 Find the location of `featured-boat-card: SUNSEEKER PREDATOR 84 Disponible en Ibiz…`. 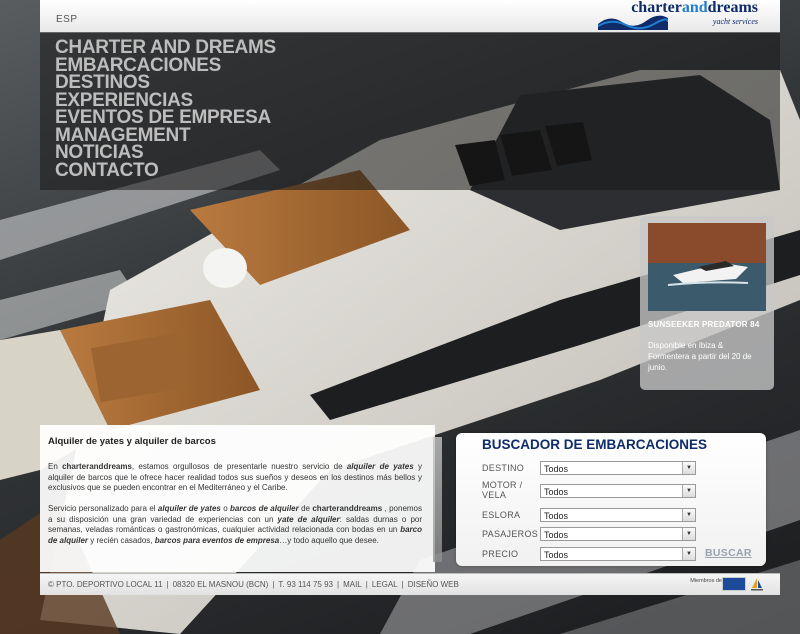

featured-boat-card: SUNSEEKER PREDATOR 84 Disponible en Ibiz… is located at coordinates (707, 303).